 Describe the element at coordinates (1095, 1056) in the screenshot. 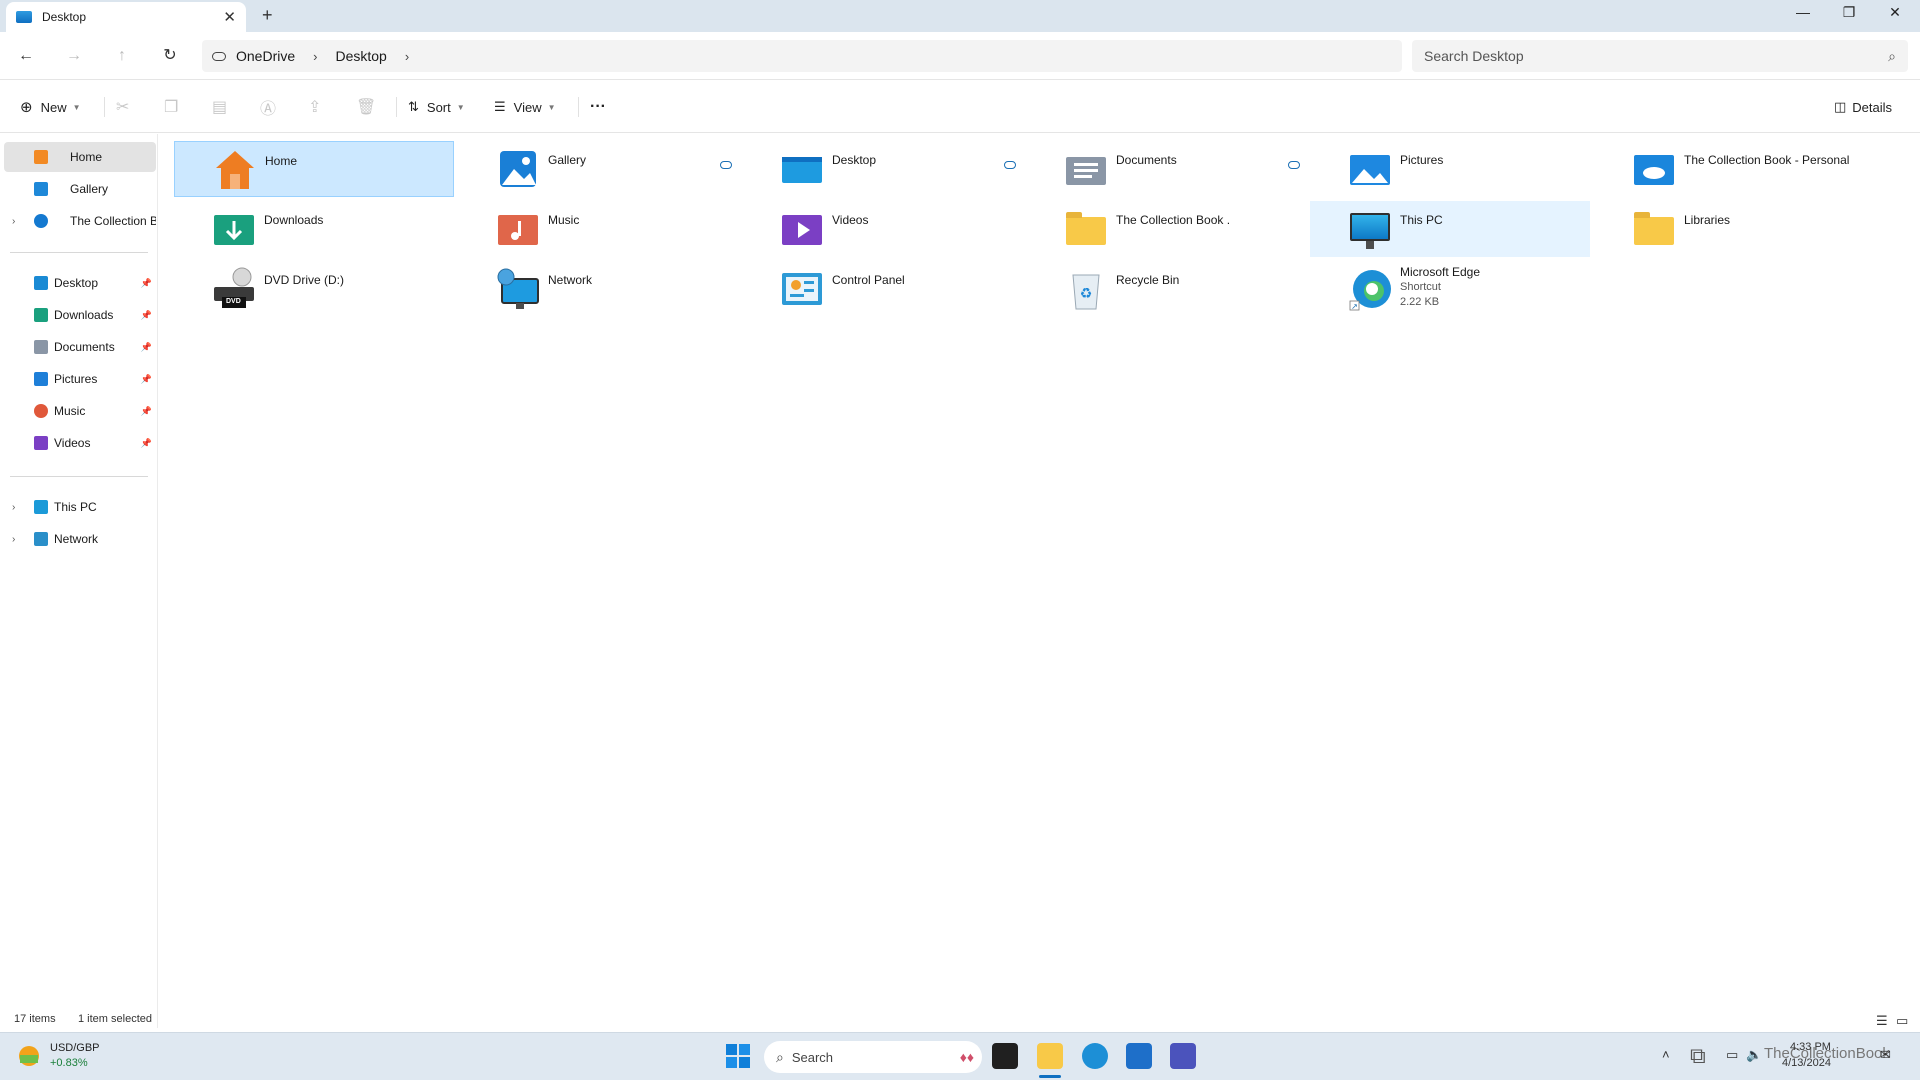

I see `edge-icon` at that location.